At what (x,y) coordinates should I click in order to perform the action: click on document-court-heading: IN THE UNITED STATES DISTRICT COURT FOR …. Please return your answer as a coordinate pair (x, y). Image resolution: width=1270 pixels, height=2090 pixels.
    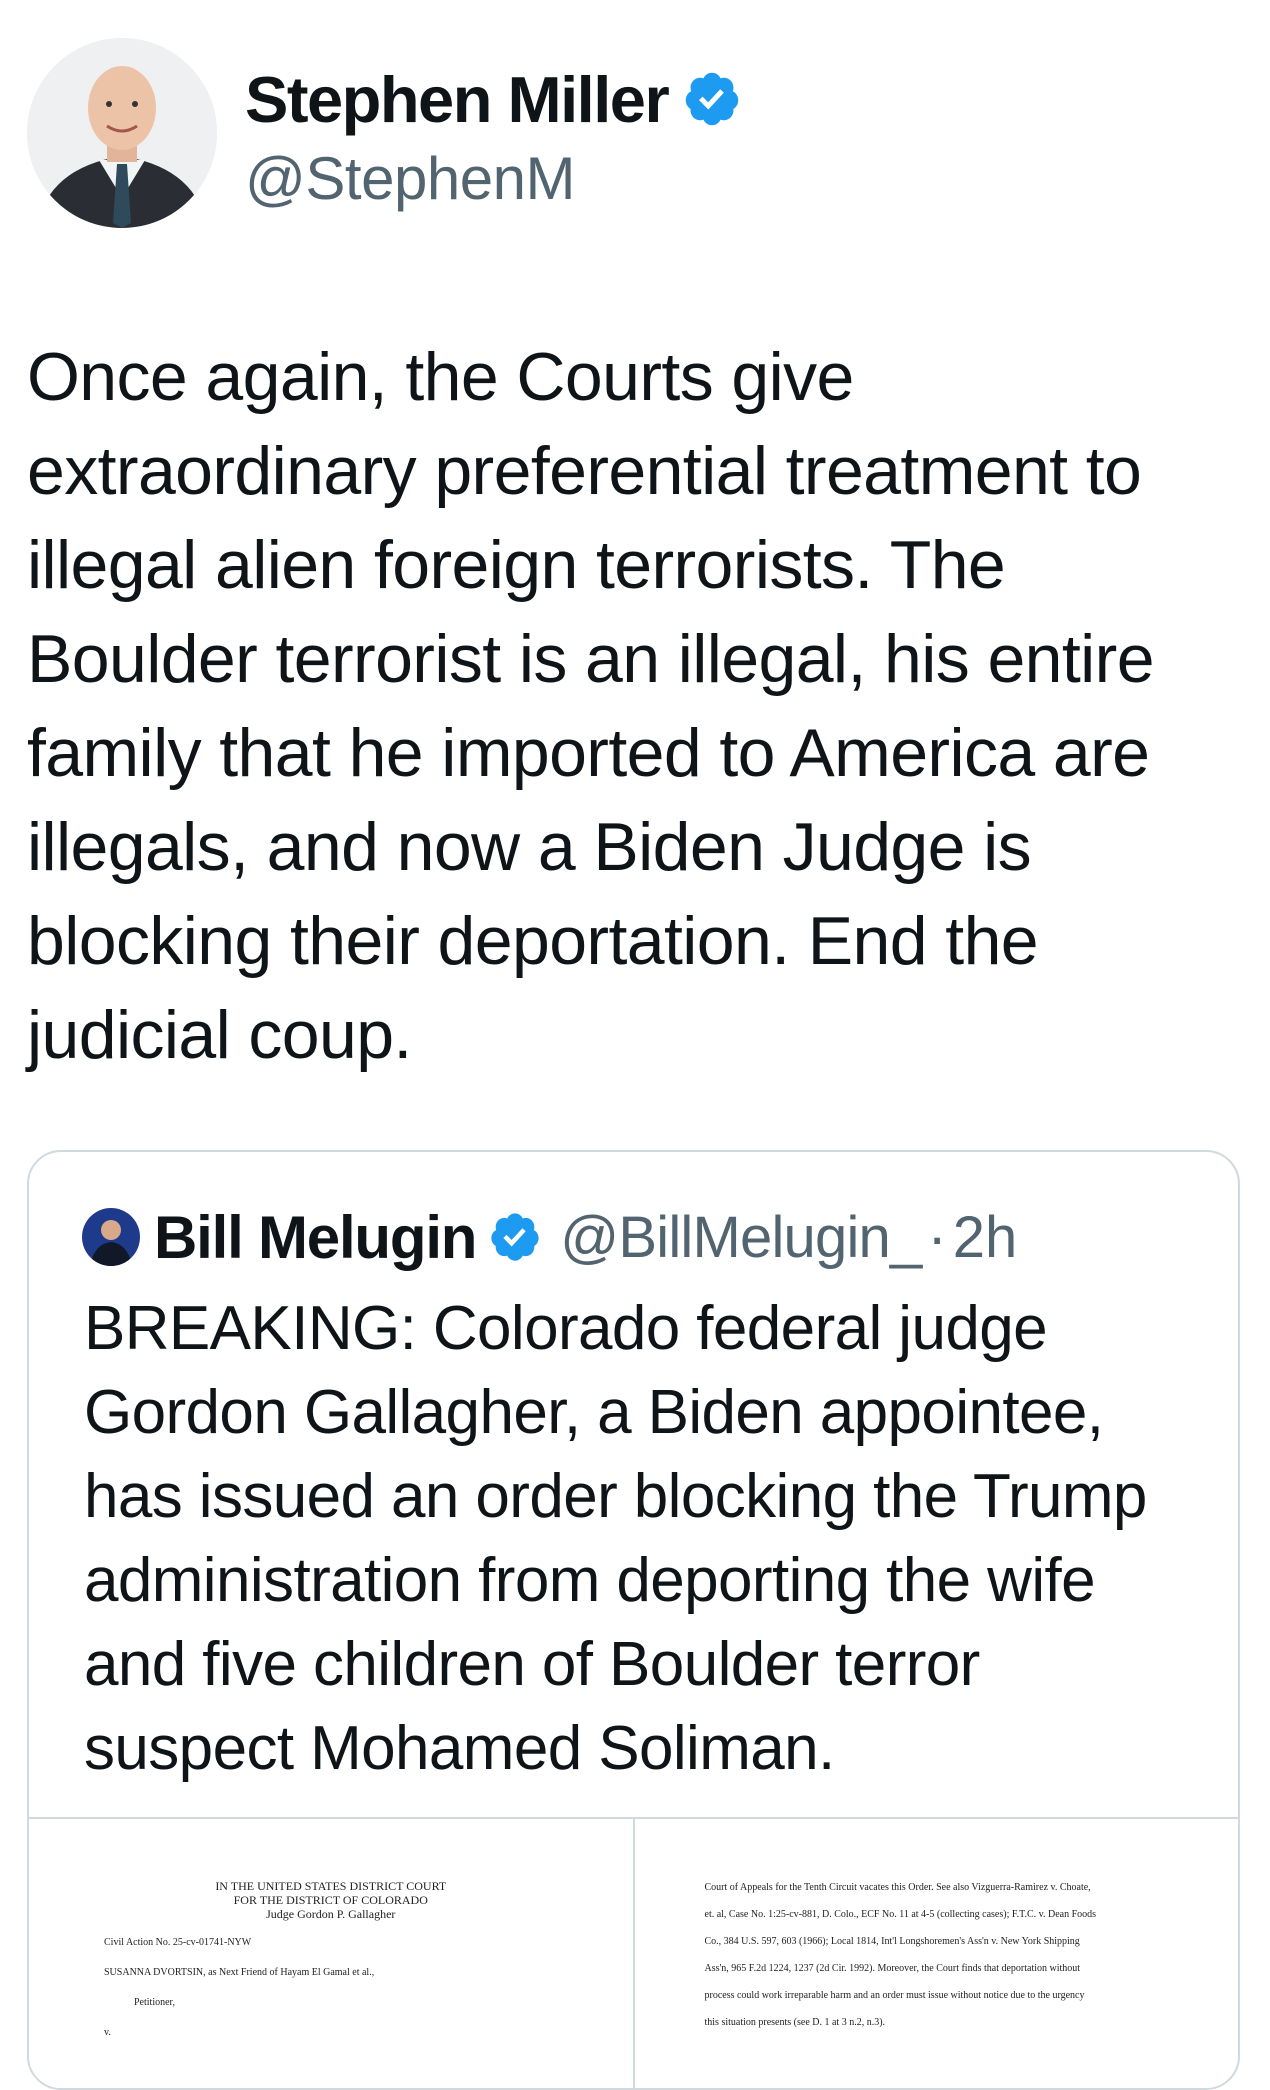
    Looking at the image, I should click on (331, 1900).